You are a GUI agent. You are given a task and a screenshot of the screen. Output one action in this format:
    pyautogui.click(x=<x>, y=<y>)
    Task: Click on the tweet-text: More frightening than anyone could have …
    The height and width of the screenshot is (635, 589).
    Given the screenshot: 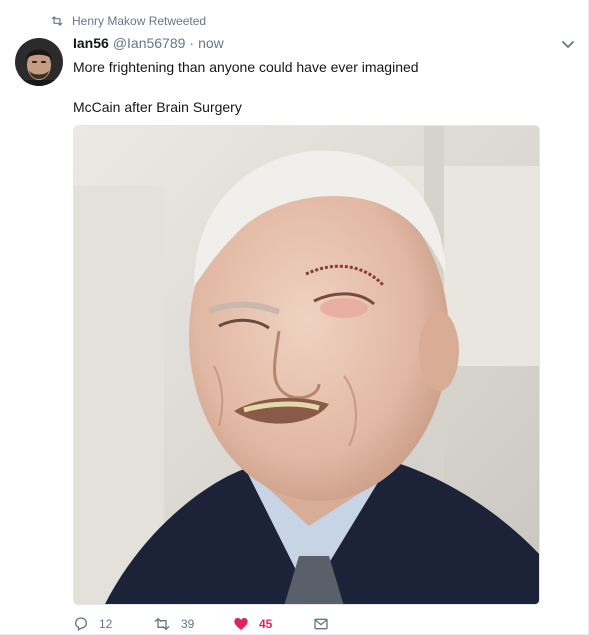 What is the action you would take?
    pyautogui.click(x=313, y=87)
    